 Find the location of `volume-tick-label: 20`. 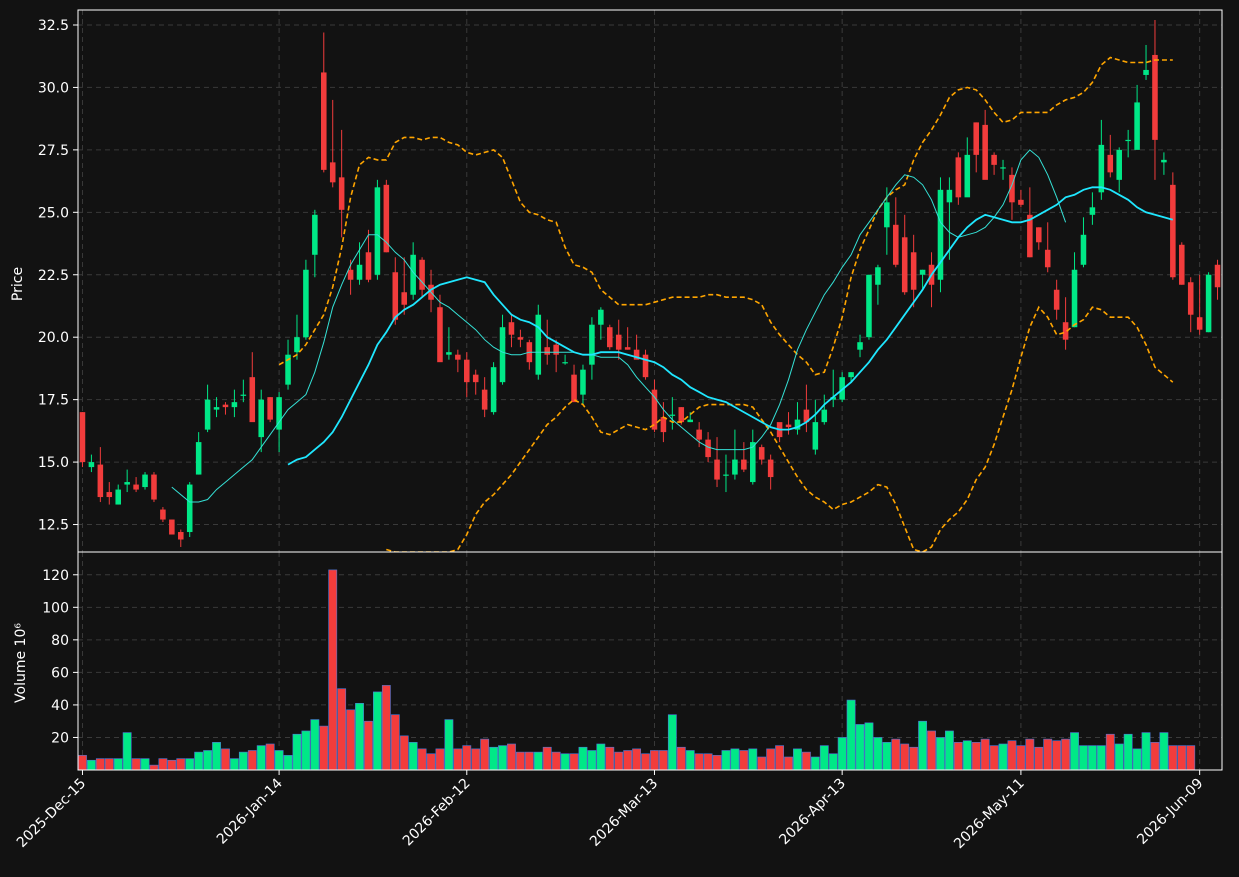

volume-tick-label: 20 is located at coordinates (60, 738).